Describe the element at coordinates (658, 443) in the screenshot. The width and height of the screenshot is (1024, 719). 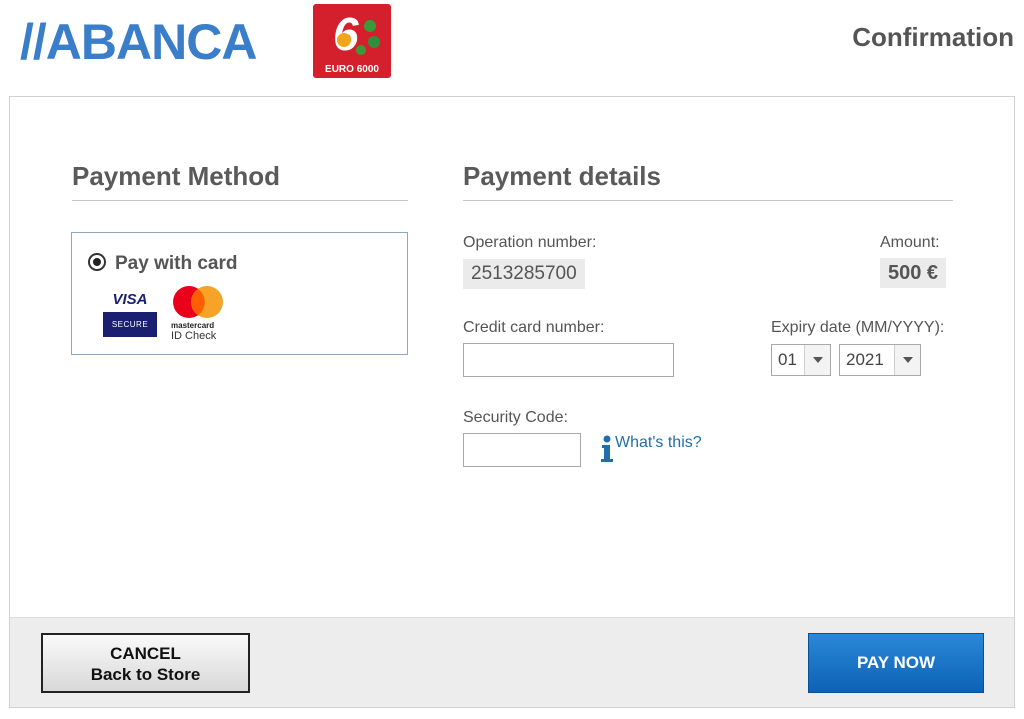
I see `whats-this-link: What's this?` at that location.